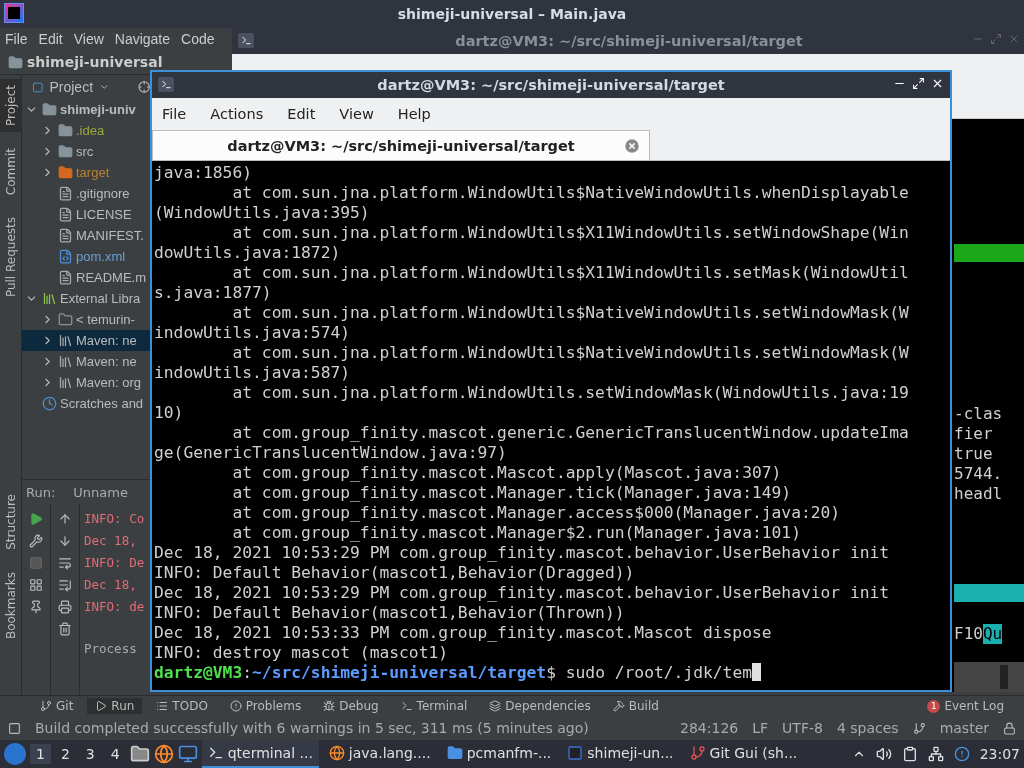  What do you see at coordinates (86, 403) in the screenshot?
I see `tree-item: Scratches and` at bounding box center [86, 403].